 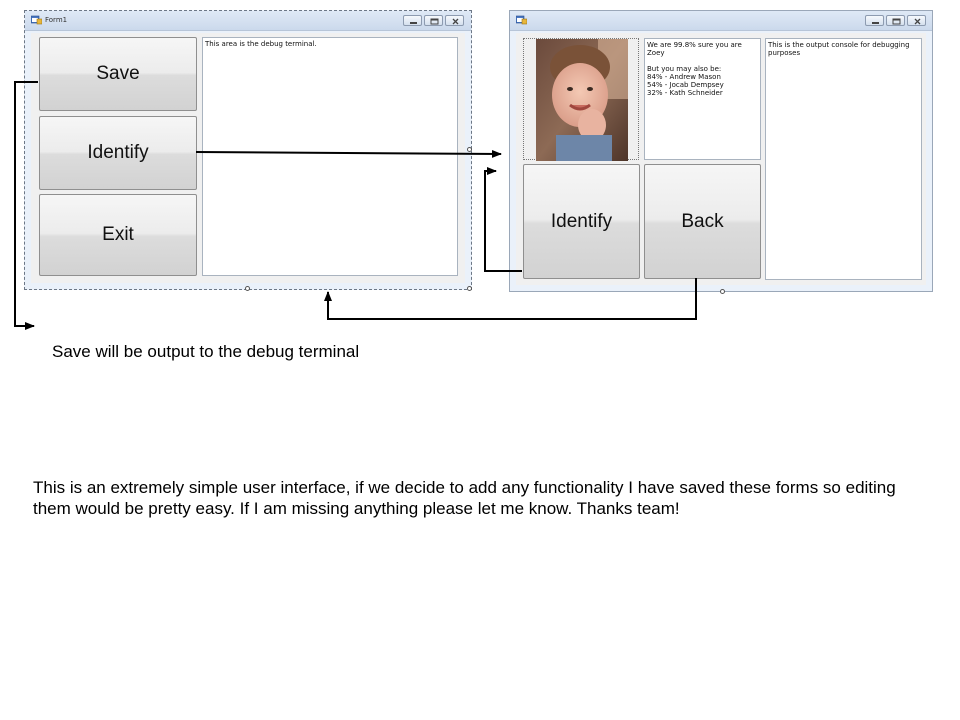 What do you see at coordinates (503, 219) in the screenshot?
I see `arrow-identify-loop` at bounding box center [503, 219].